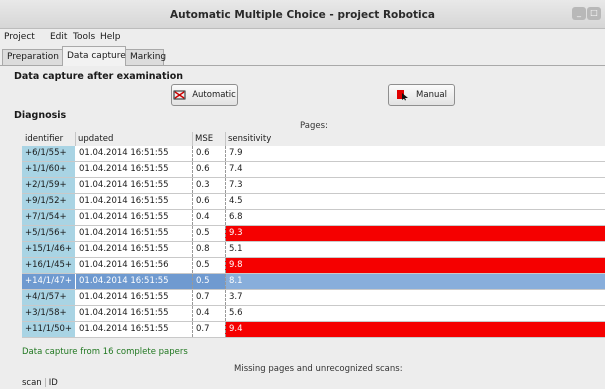 Image resolution: width=605 pixels, height=389 pixels. I want to click on identifier-cell: +14/1/47+, so click(48, 281).